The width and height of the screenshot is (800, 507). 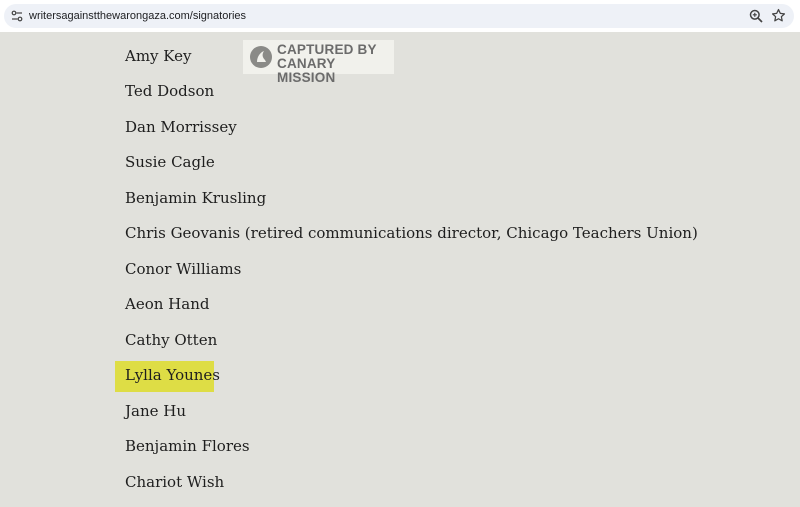 I want to click on signatory-name: Benjamin Krusling, so click(x=196, y=198).